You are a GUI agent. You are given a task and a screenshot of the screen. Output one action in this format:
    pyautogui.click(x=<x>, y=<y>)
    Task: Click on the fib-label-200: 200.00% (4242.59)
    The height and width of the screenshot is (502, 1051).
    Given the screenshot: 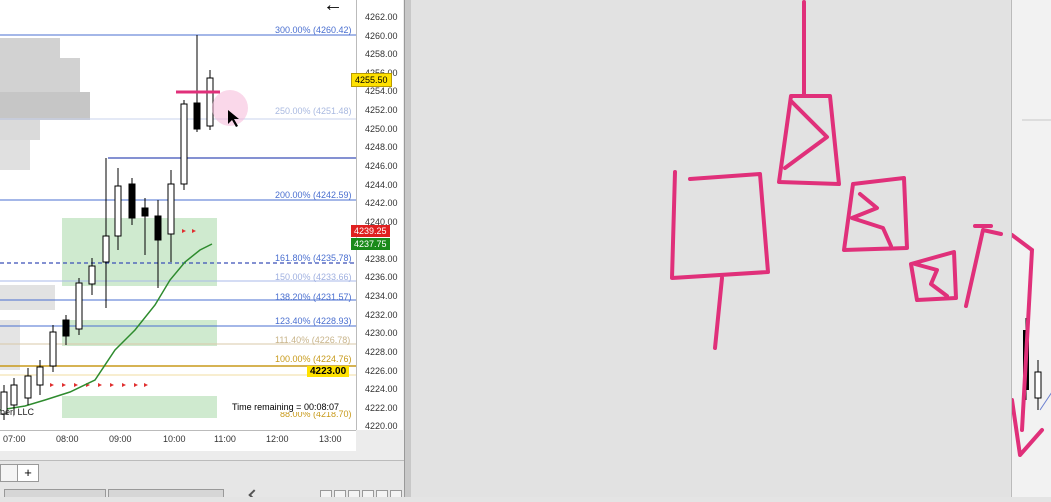 What is the action you would take?
    pyautogui.click(x=313, y=195)
    